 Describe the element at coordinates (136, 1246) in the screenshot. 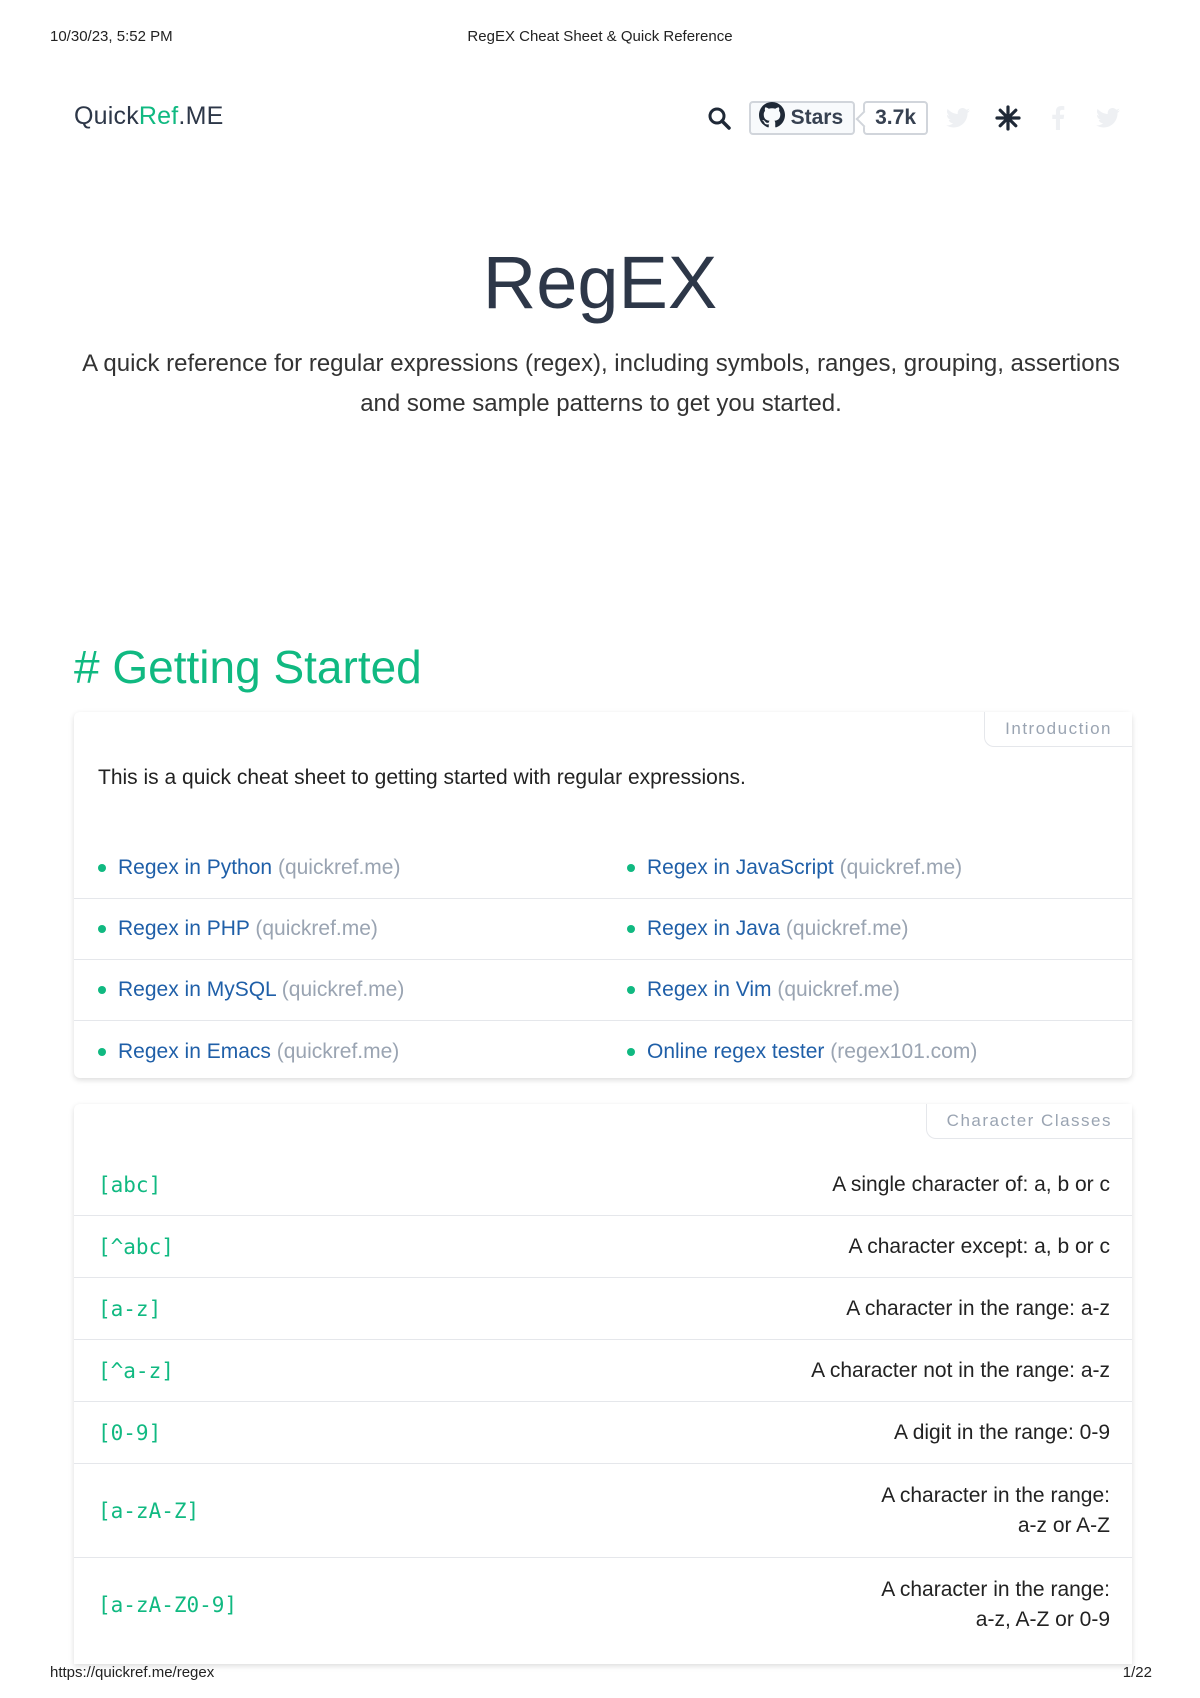

I see `regex-code: [^abc]` at that location.